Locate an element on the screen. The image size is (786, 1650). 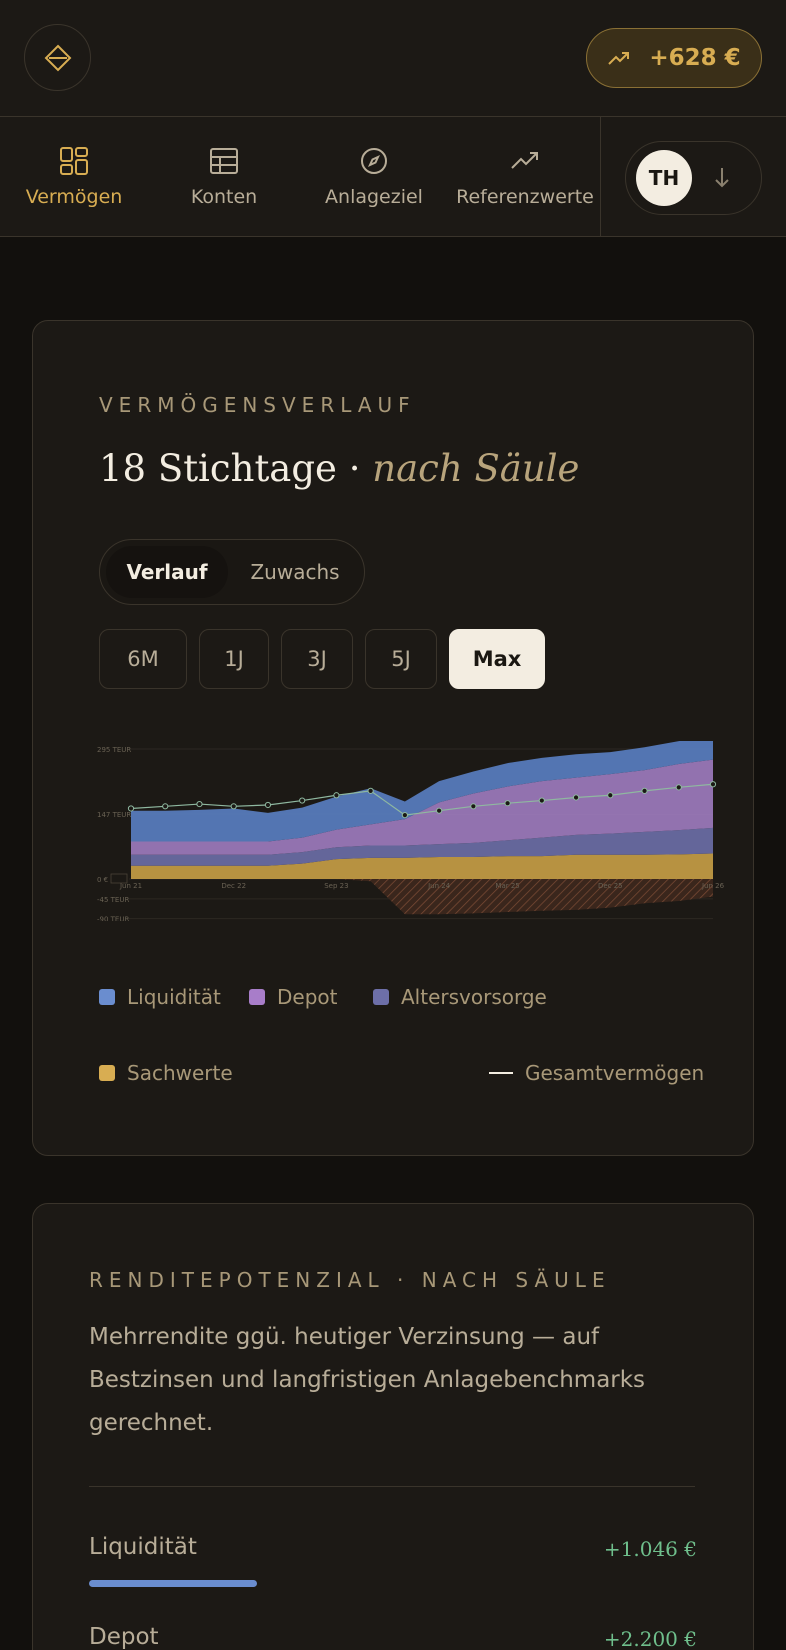
y-tick-label: 295 TEUR is located at coordinates (114, 750).